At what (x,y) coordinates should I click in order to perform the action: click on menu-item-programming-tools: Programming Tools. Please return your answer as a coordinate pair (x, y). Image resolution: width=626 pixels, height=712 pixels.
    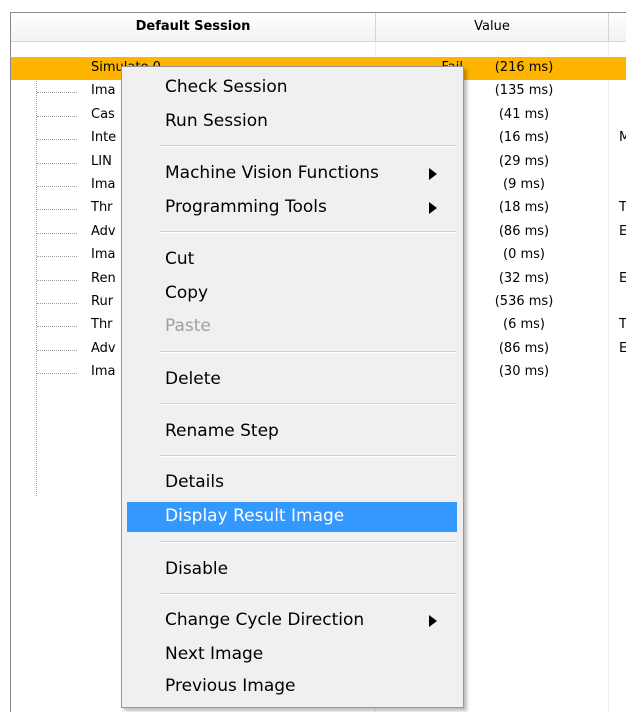
    Looking at the image, I should click on (292, 208).